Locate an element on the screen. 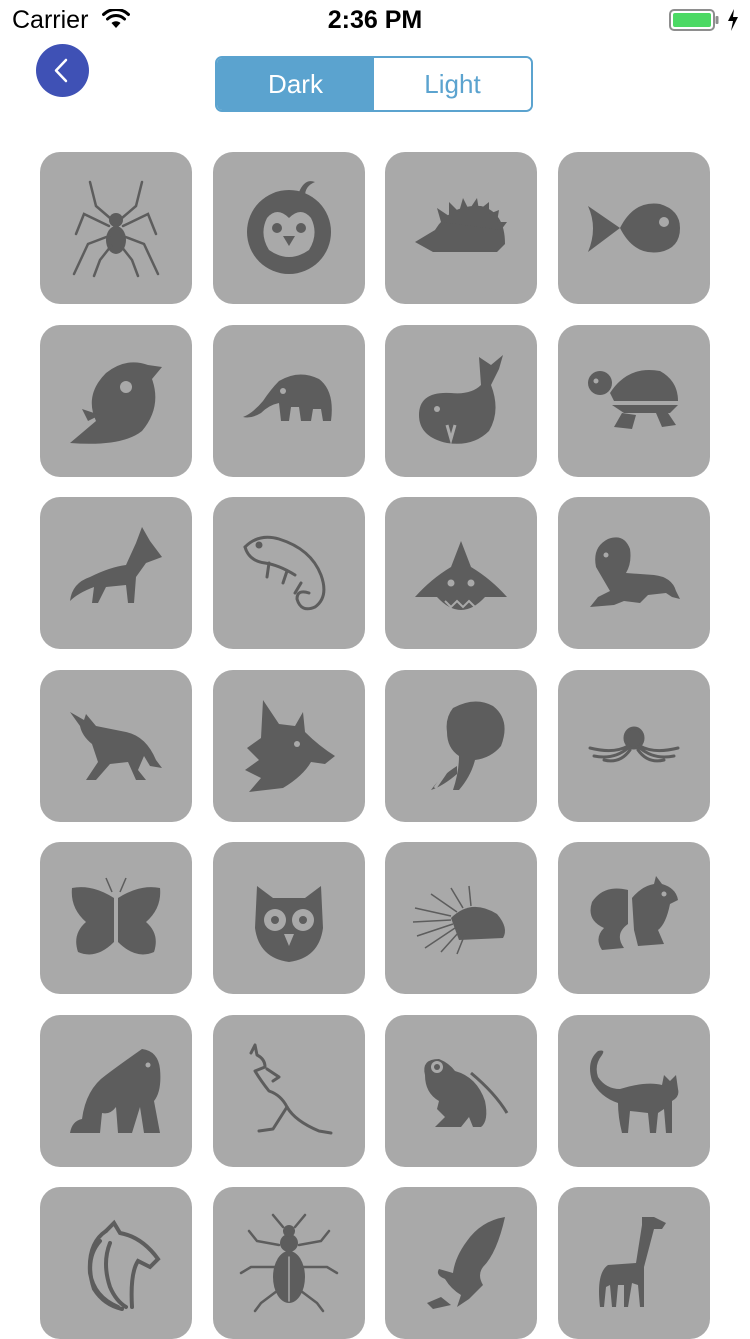  whale-icon is located at coordinates (461, 400).